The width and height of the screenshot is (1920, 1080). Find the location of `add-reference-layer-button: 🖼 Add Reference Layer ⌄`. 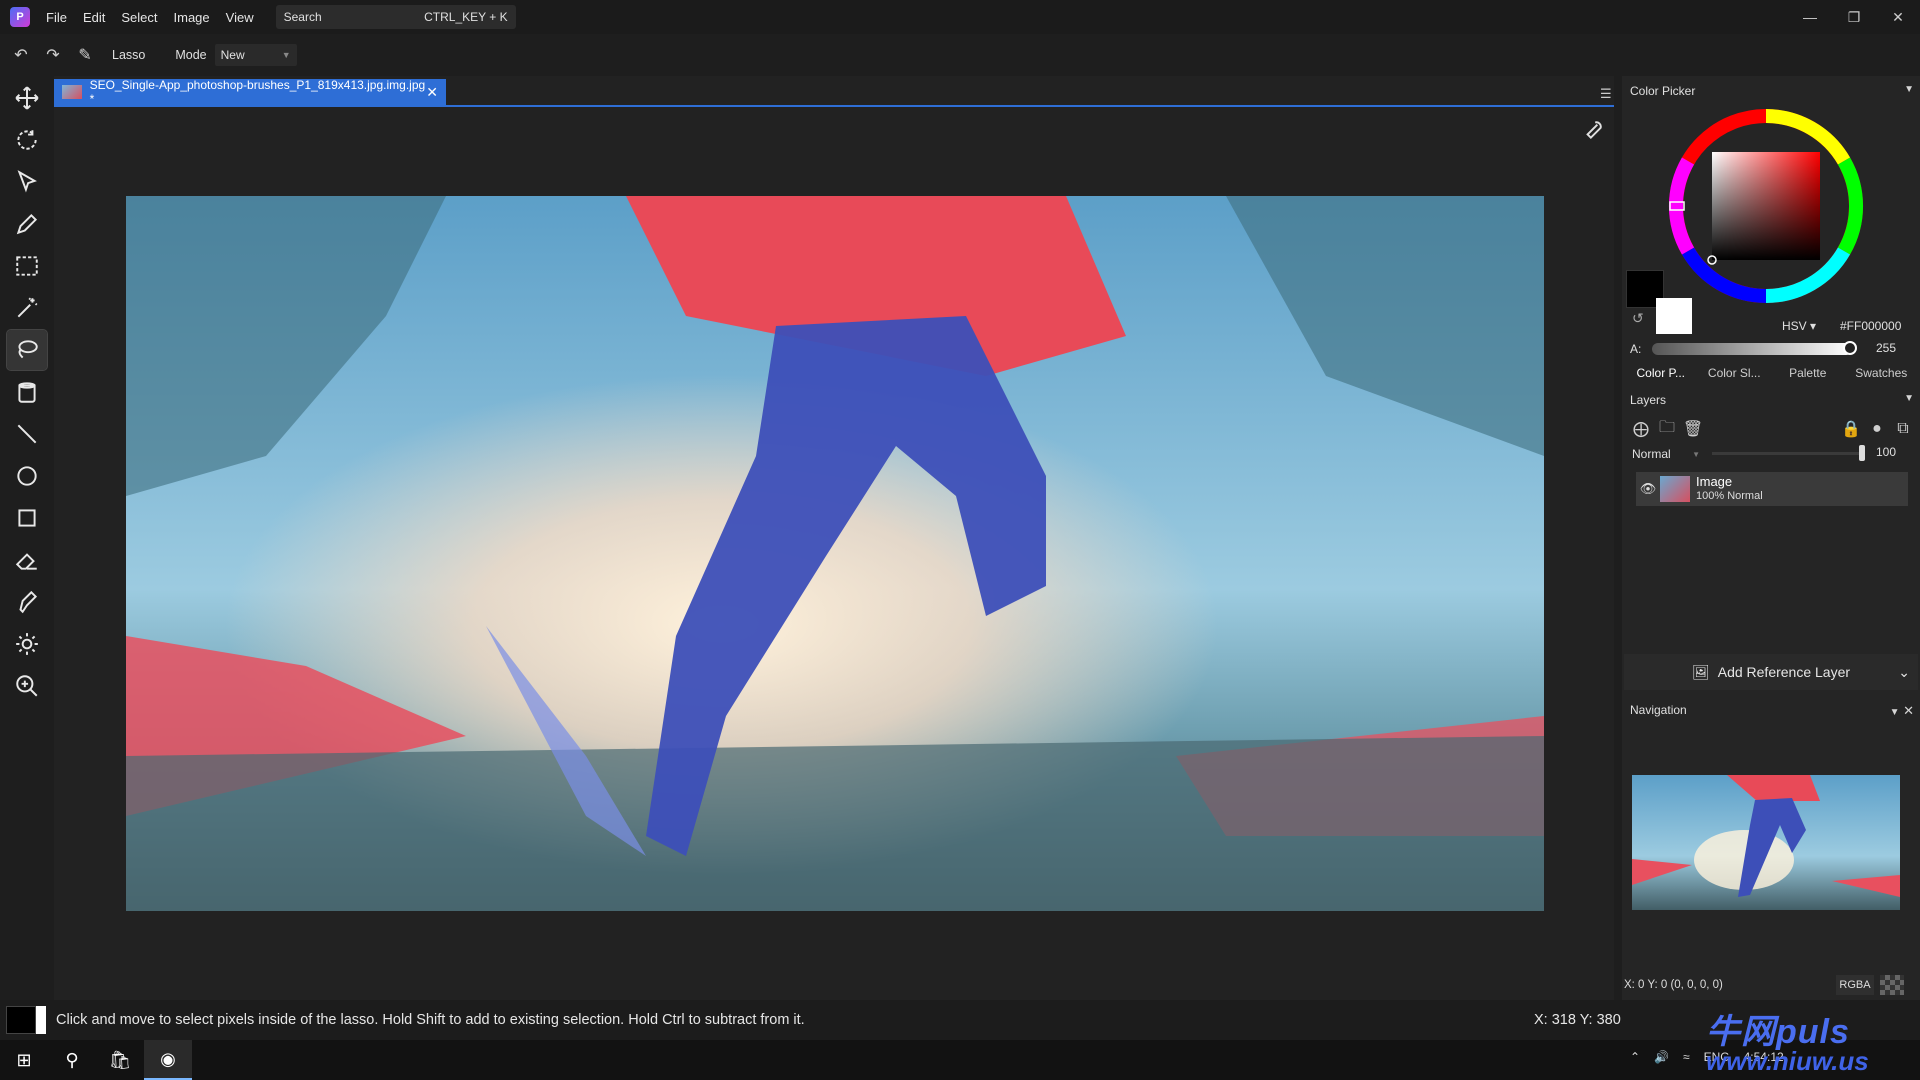

add-reference-layer-button: 🖼 Add Reference Layer ⌄ is located at coordinates (1771, 672).